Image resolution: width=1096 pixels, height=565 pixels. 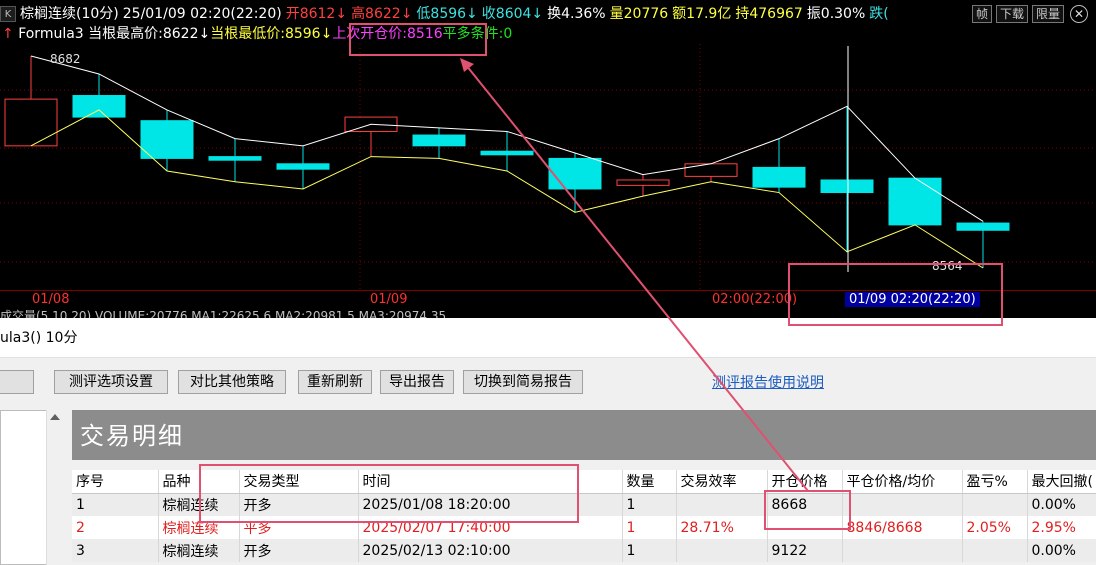 I want to click on scroll-up-icon, so click(x=55, y=417).